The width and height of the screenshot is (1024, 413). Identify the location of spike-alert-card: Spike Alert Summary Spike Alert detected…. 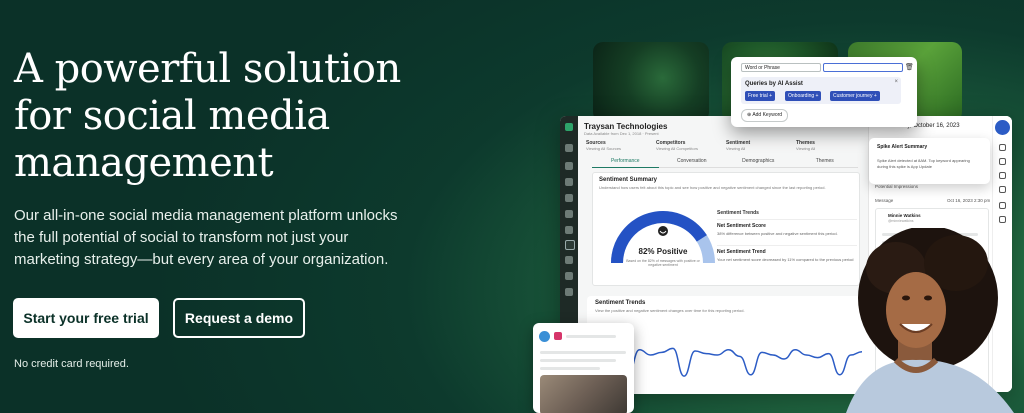
(929, 161).